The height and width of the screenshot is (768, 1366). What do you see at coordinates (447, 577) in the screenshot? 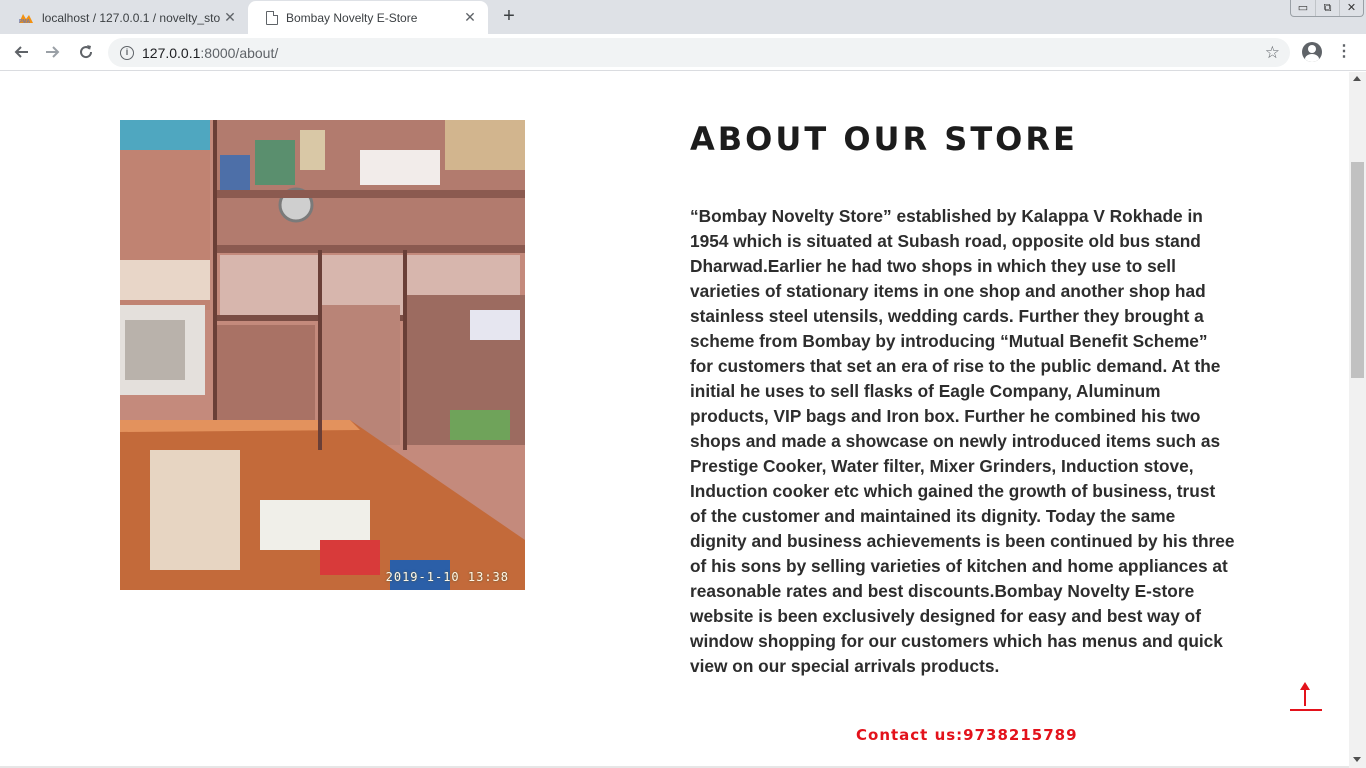
I see `photo-timestamp: 2019-1-10 13:38` at bounding box center [447, 577].